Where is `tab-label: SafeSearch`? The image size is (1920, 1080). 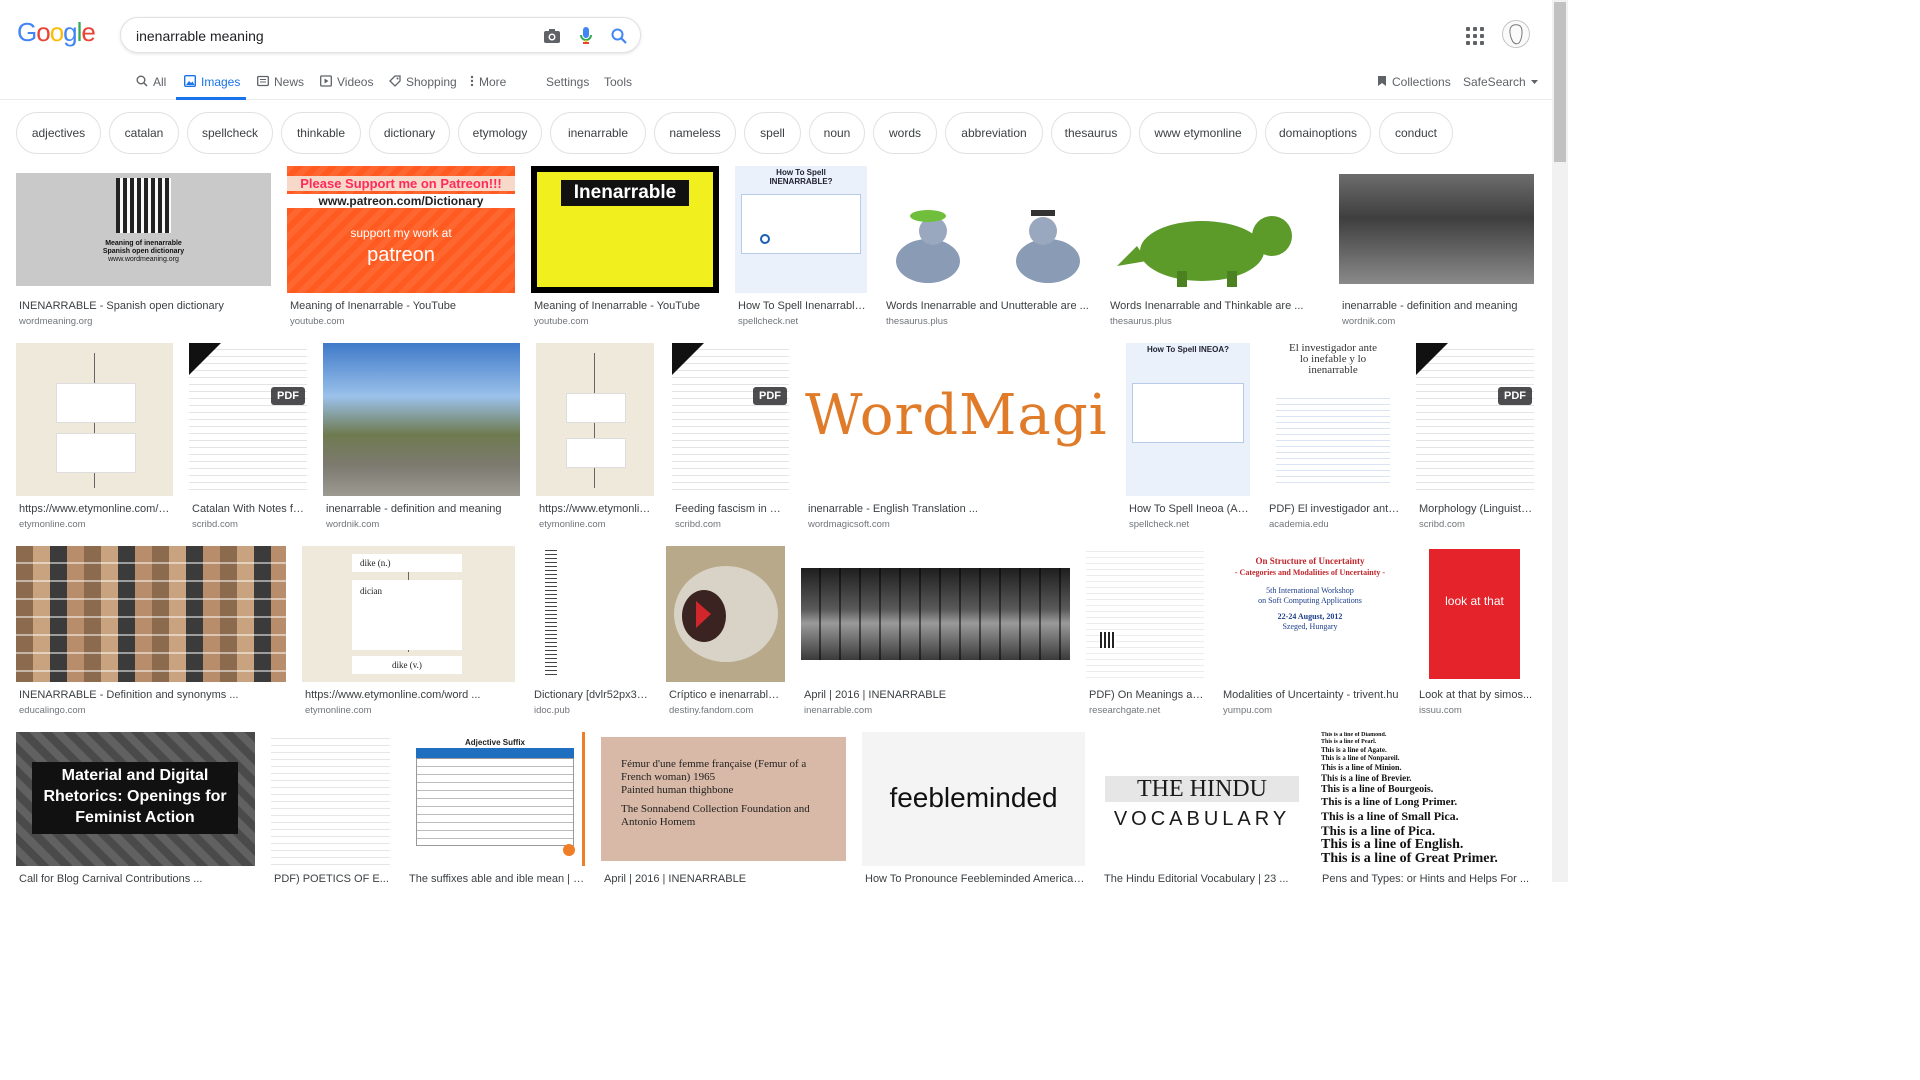 tab-label: SafeSearch is located at coordinates (1494, 82).